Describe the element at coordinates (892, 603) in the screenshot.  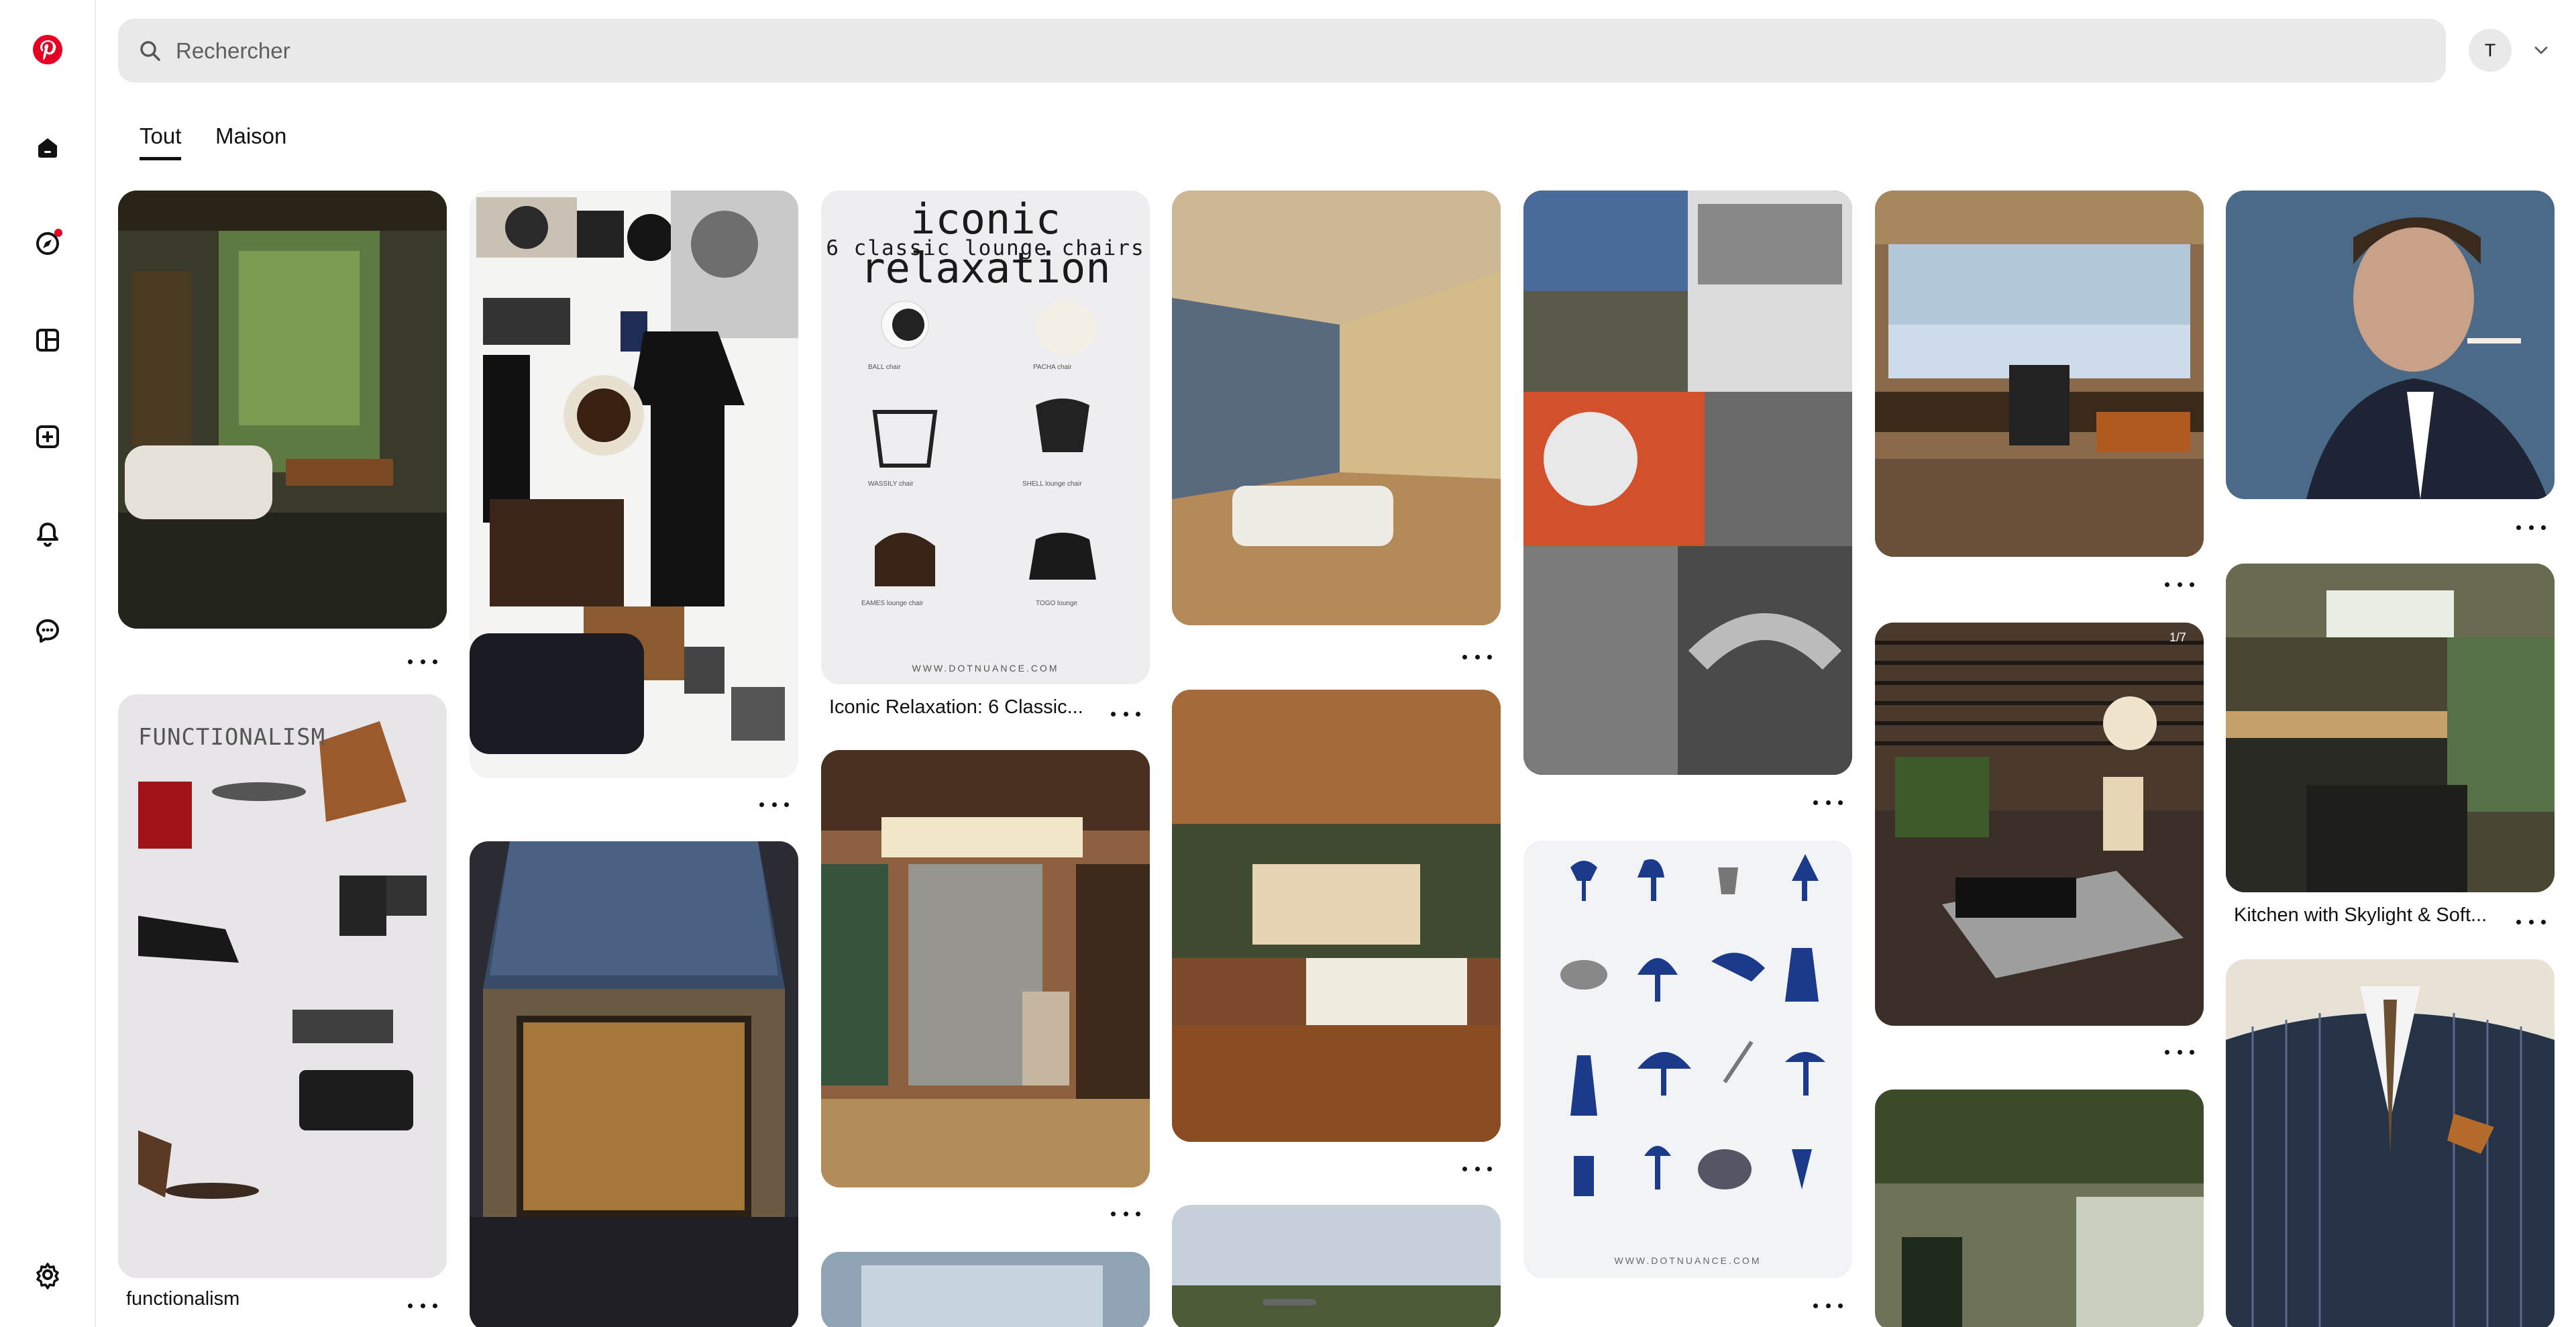
I see `chair-label: EAMES lounge chair` at that location.